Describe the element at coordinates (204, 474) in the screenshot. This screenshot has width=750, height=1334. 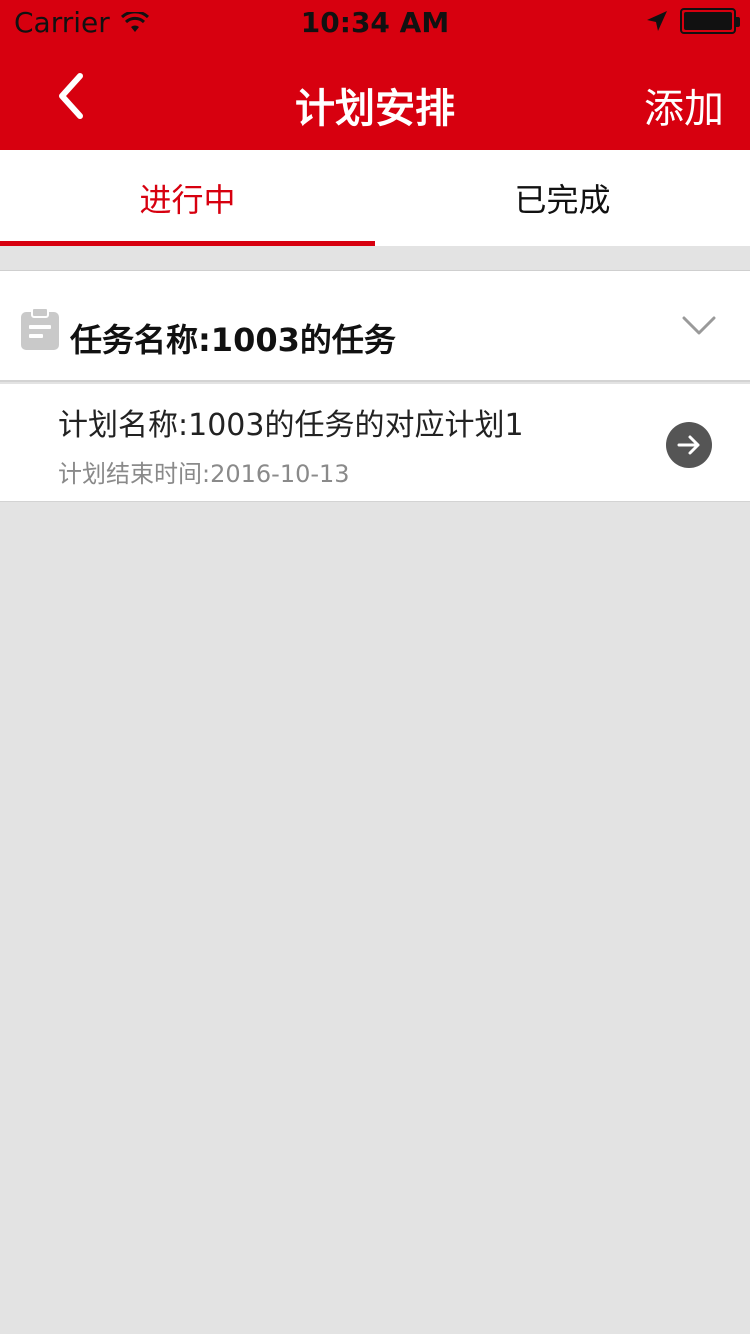
I see `plan-end-date: 计划结束时间:2016-10-13` at that location.